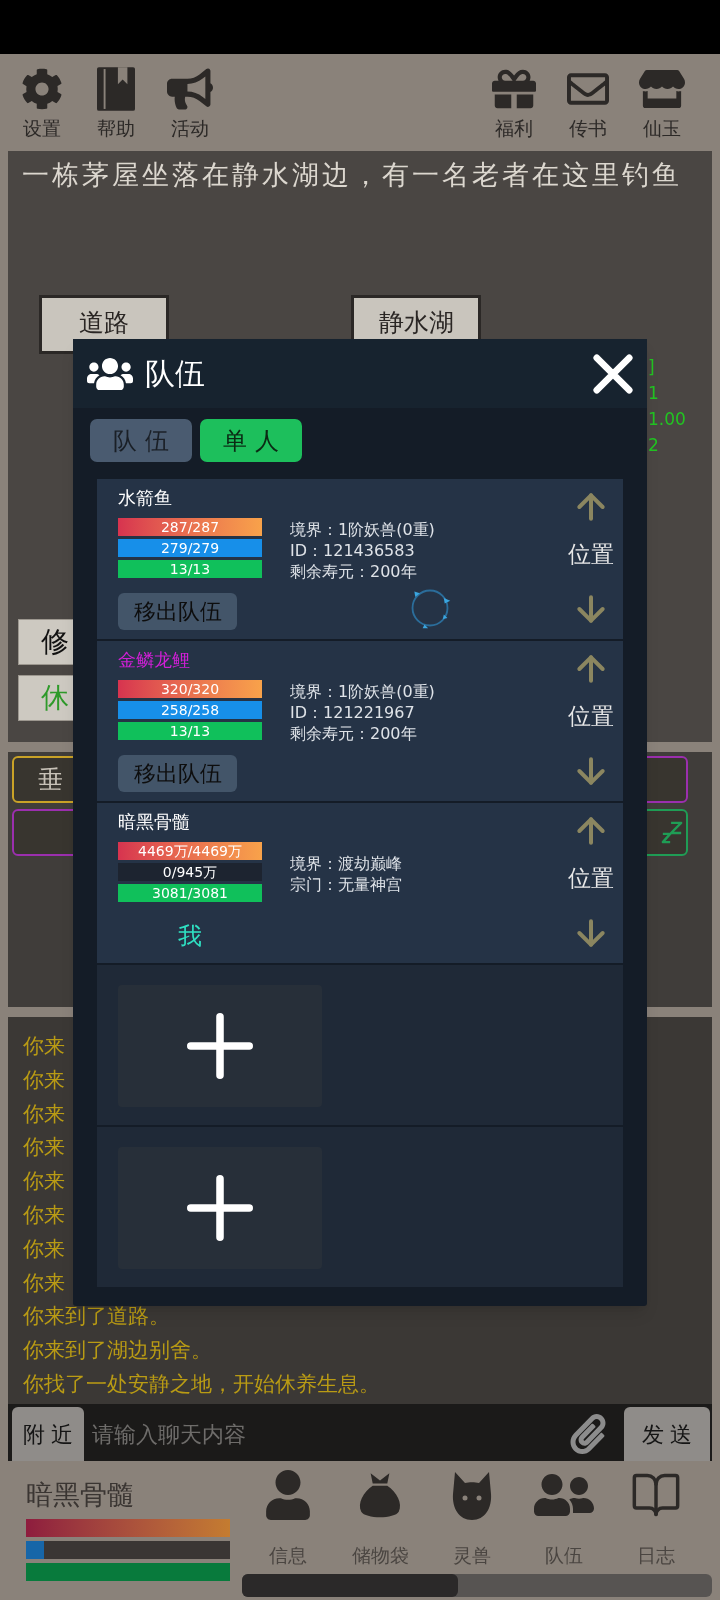 The width and height of the screenshot is (720, 1600). Describe the element at coordinates (55, 698) in the screenshot. I see `action-label: 休` at that location.